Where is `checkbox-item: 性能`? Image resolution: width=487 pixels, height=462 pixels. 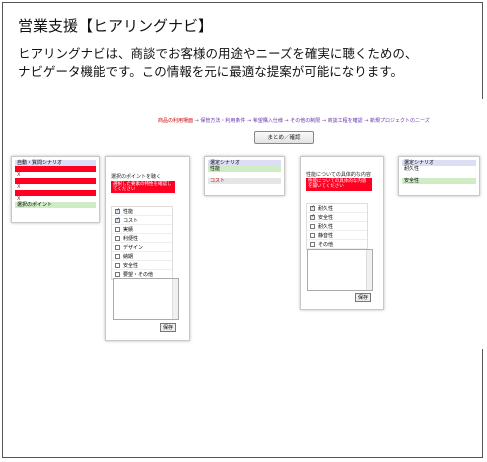
checkbox-item: 性能 is located at coordinates (142, 211).